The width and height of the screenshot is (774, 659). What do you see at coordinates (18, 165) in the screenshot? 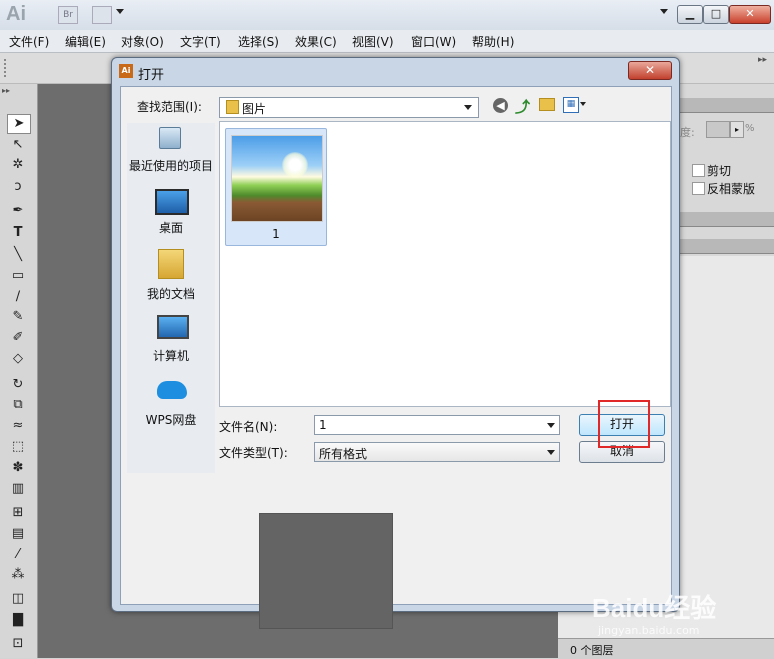
I see `magic-wand-tool-icon: ✲` at bounding box center [18, 165].